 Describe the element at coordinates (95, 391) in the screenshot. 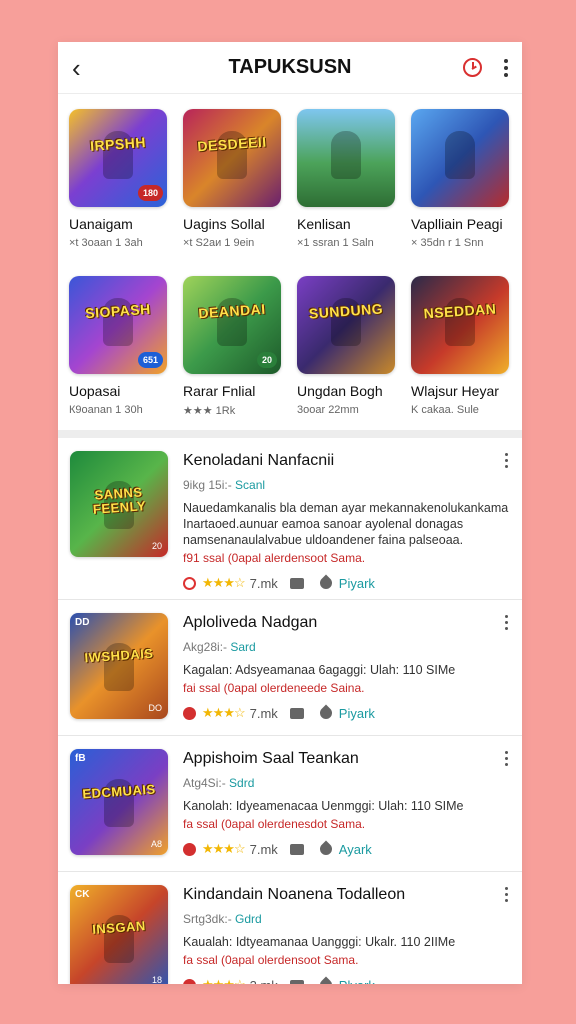

I see `game-name: Uopasai` at that location.